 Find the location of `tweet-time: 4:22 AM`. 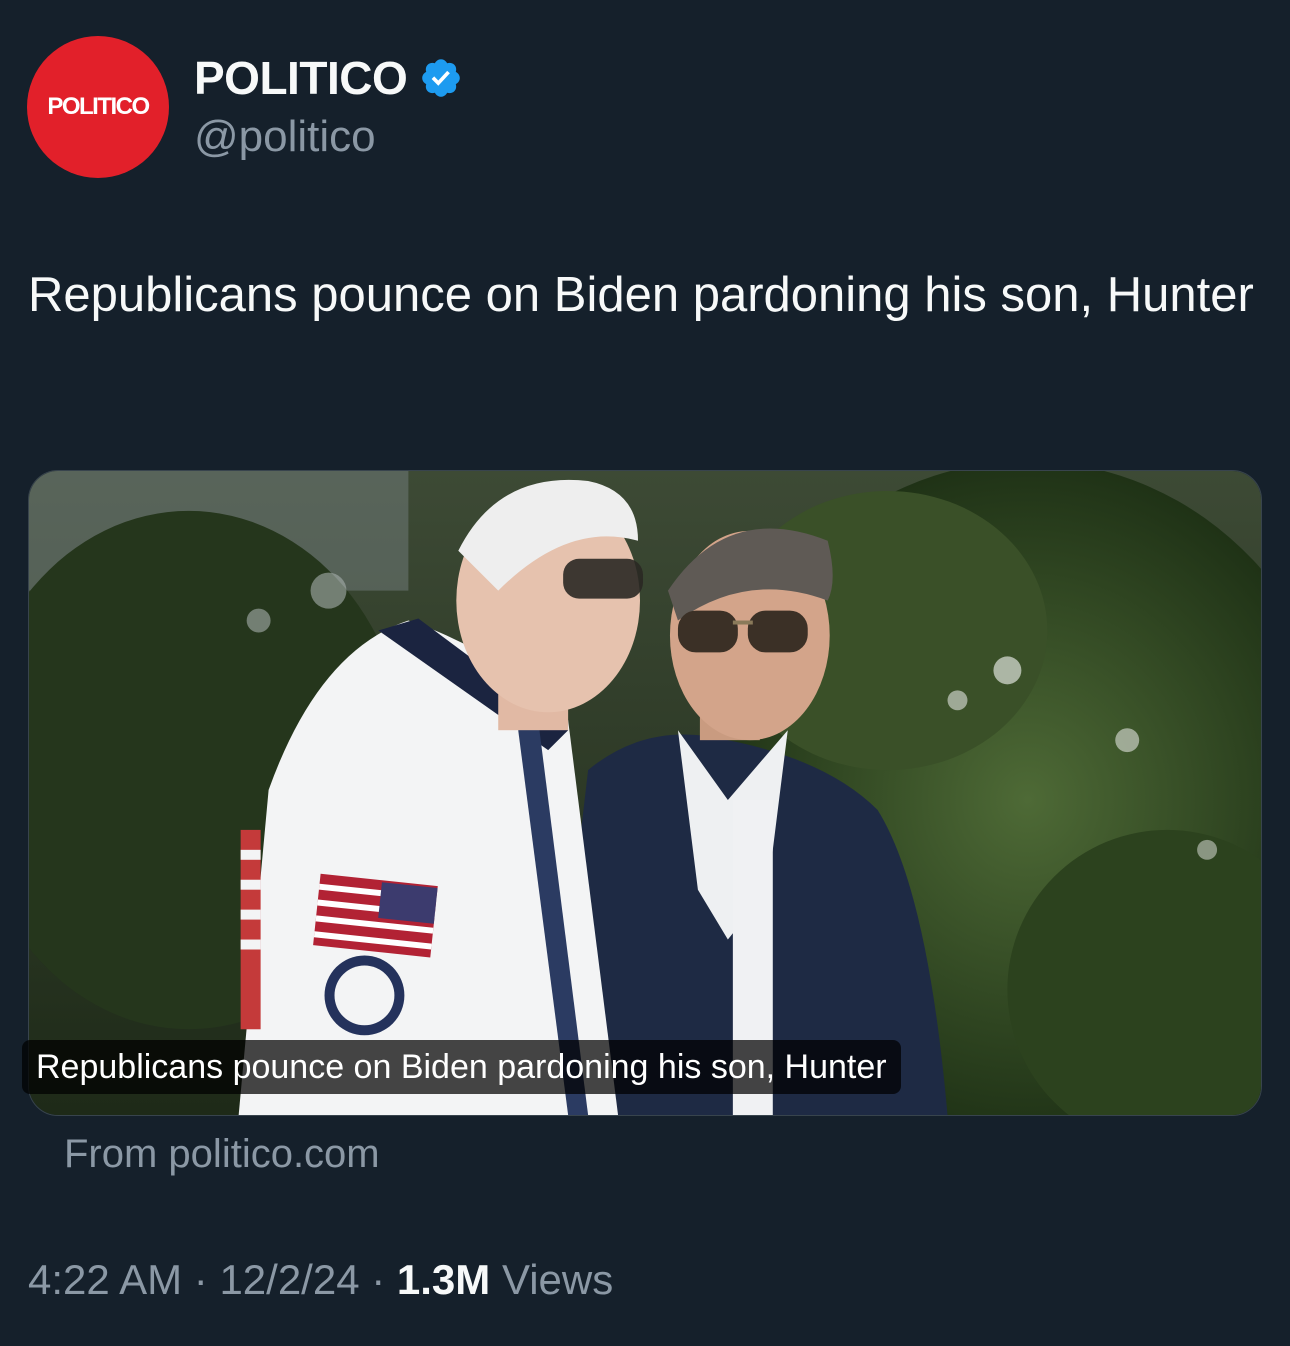

tweet-time: 4:22 AM is located at coordinates (105, 1279).